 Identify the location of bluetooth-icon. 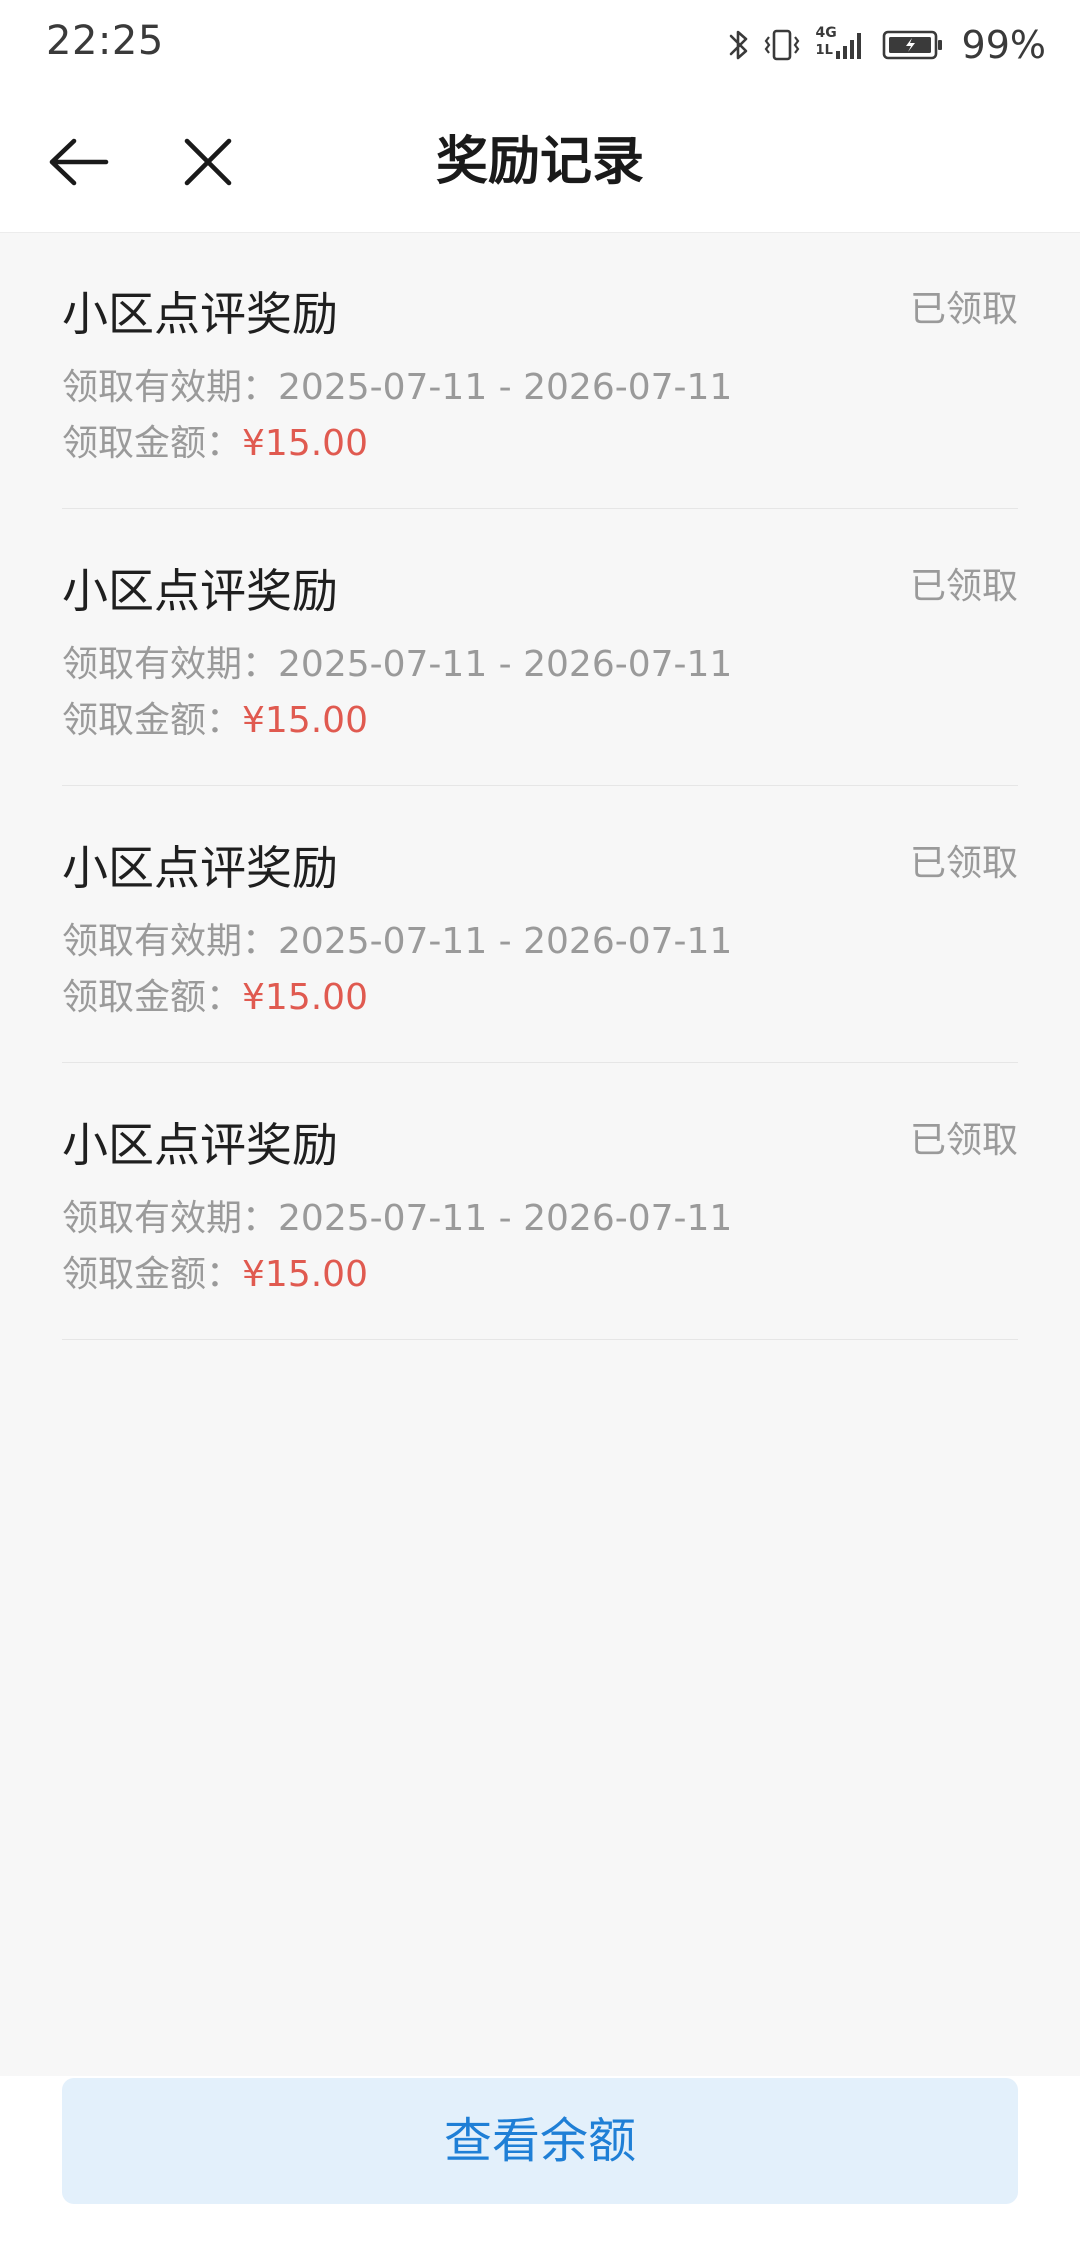
(739, 45).